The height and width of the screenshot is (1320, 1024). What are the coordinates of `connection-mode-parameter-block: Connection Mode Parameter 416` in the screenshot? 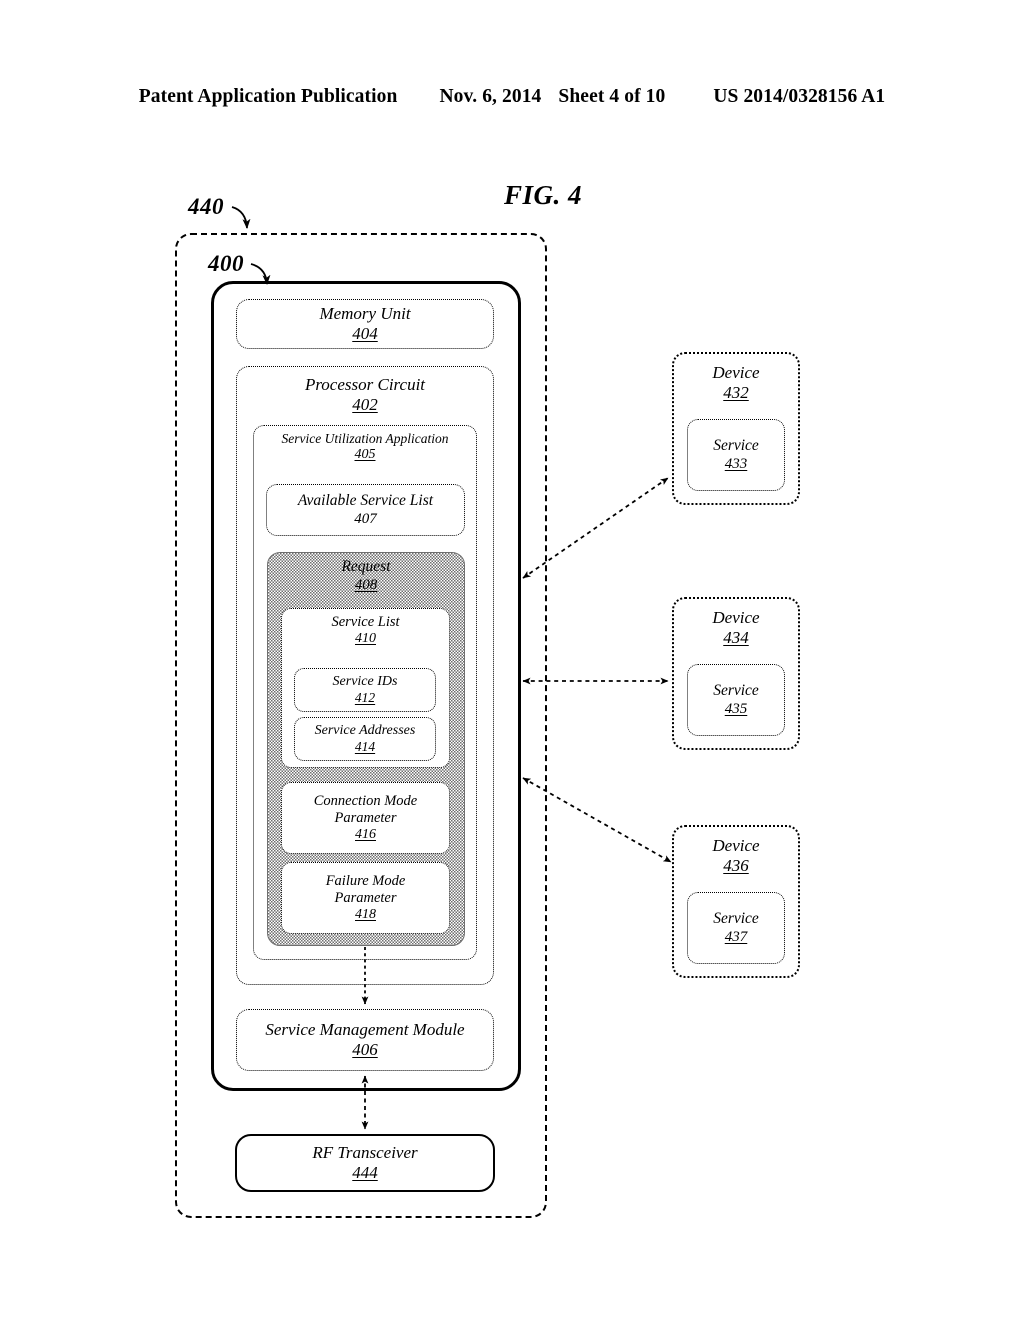 It's located at (365, 818).